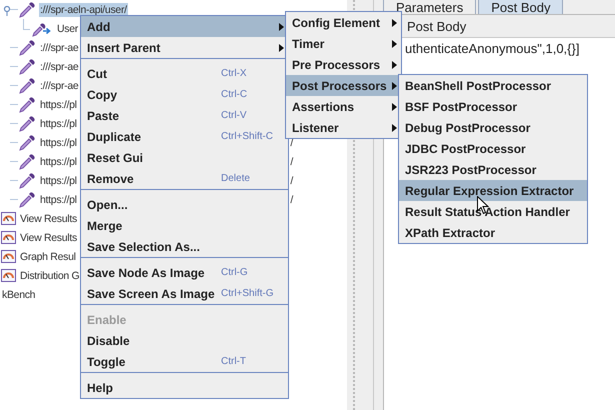 This screenshot has width=615, height=410. I want to click on menu-item: Merge, so click(184, 225).